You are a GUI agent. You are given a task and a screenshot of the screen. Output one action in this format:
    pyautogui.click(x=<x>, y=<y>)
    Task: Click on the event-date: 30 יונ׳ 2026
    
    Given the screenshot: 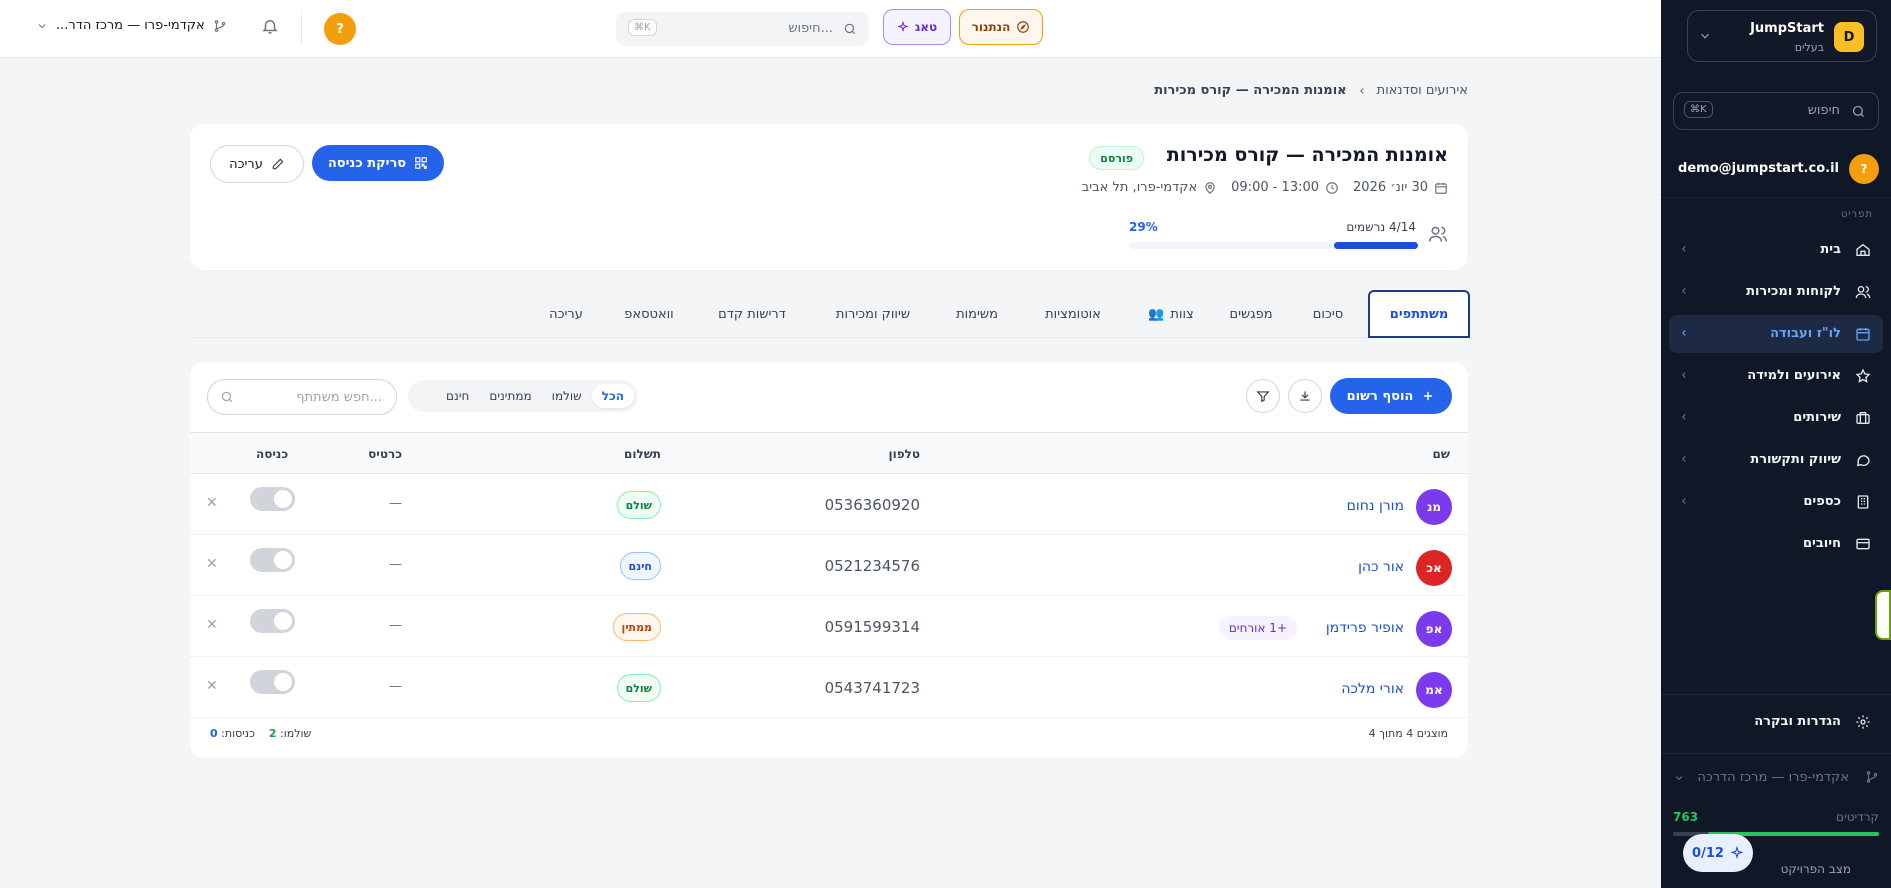 What is the action you would take?
    pyautogui.click(x=1400, y=187)
    